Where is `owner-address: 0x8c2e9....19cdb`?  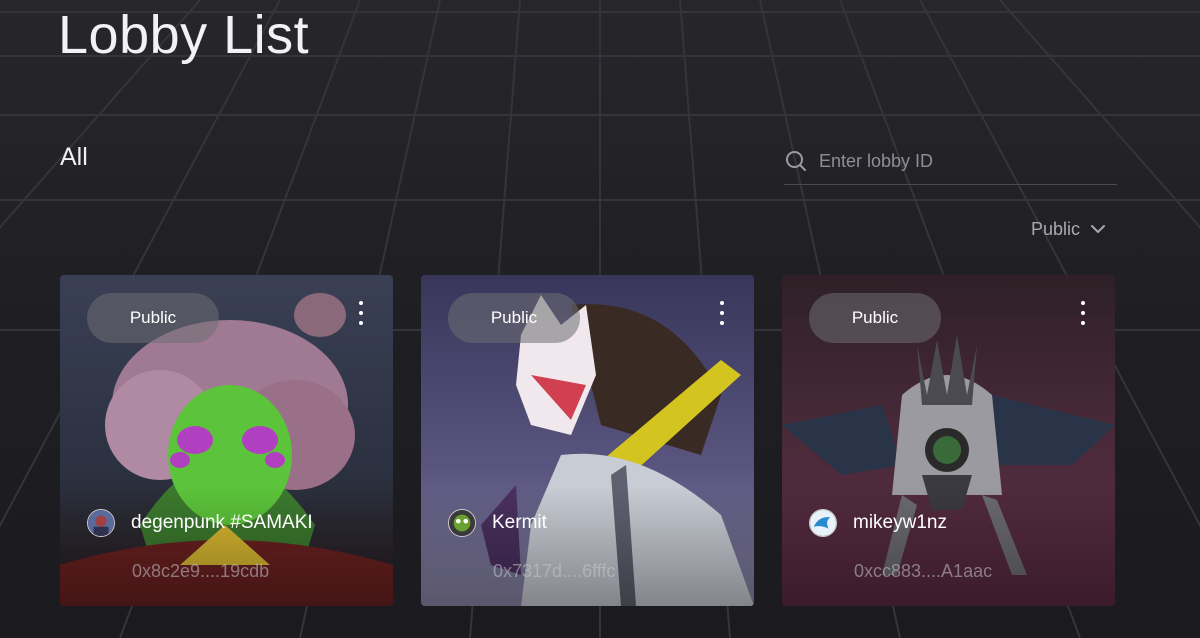
owner-address: 0x8c2e9....19cdb is located at coordinates (201, 571).